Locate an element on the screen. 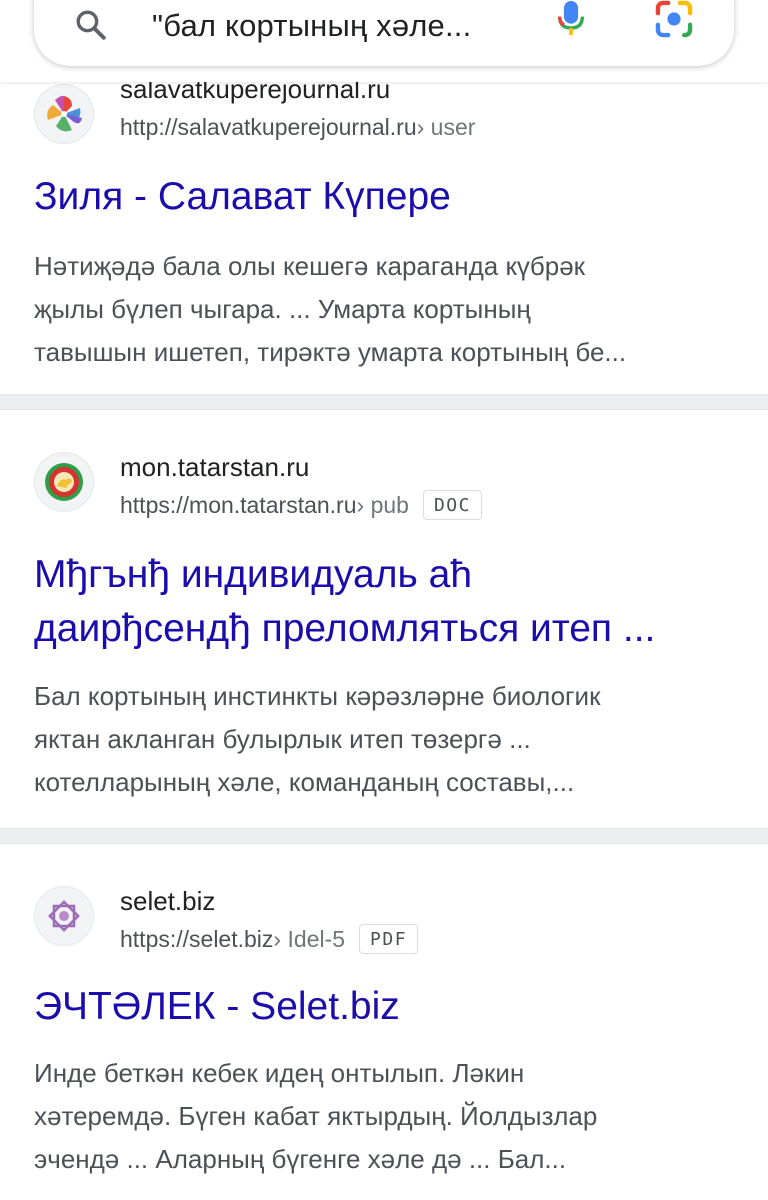 This screenshot has height=1200, width=768. file-type-badge: DOC is located at coordinates (452, 505).